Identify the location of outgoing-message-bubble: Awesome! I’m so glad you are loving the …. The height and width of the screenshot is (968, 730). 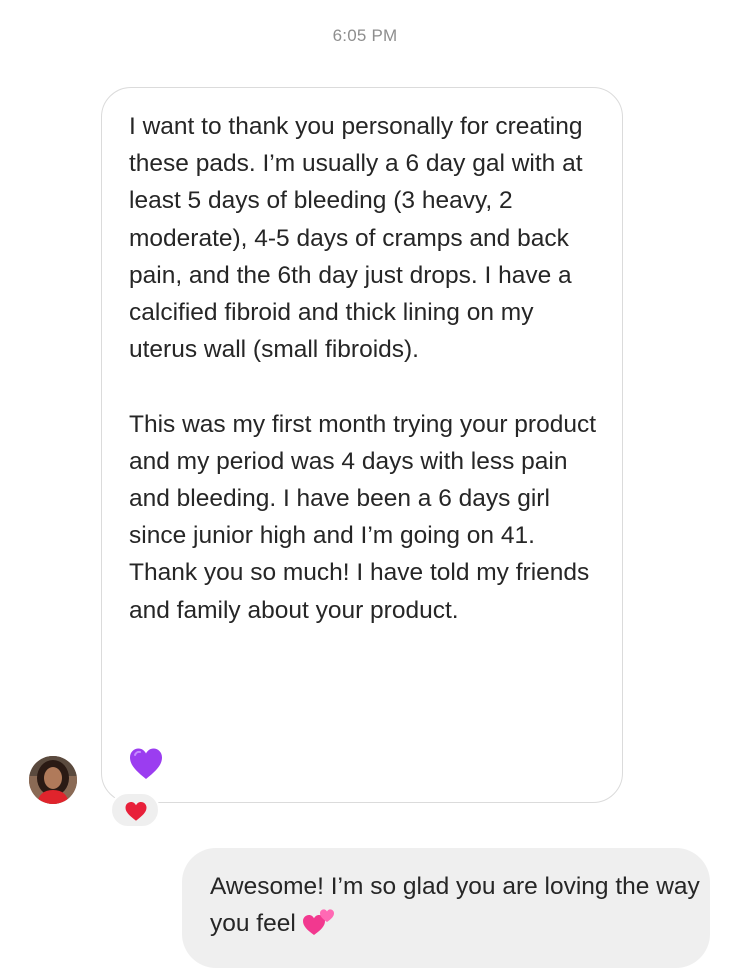
(446, 908).